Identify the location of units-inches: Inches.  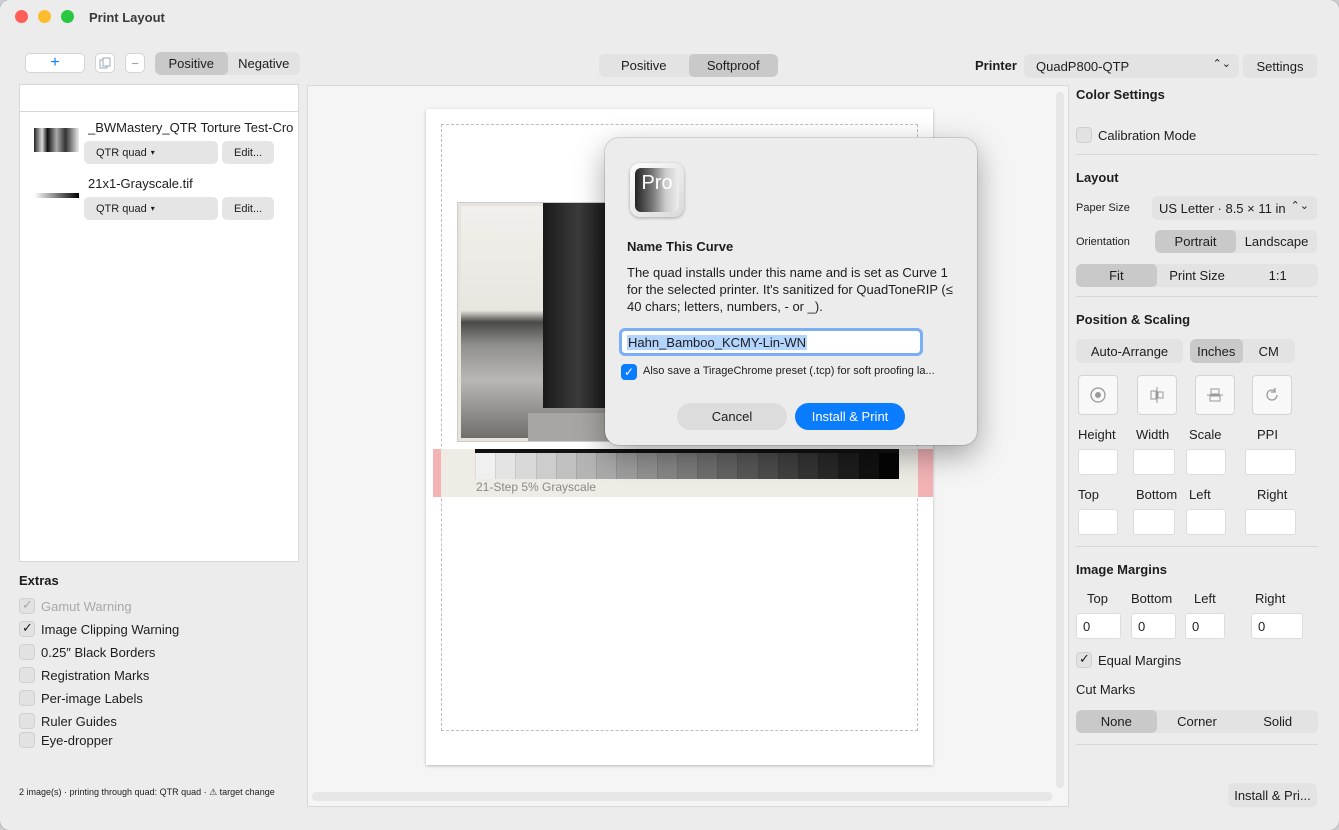
(1216, 351).